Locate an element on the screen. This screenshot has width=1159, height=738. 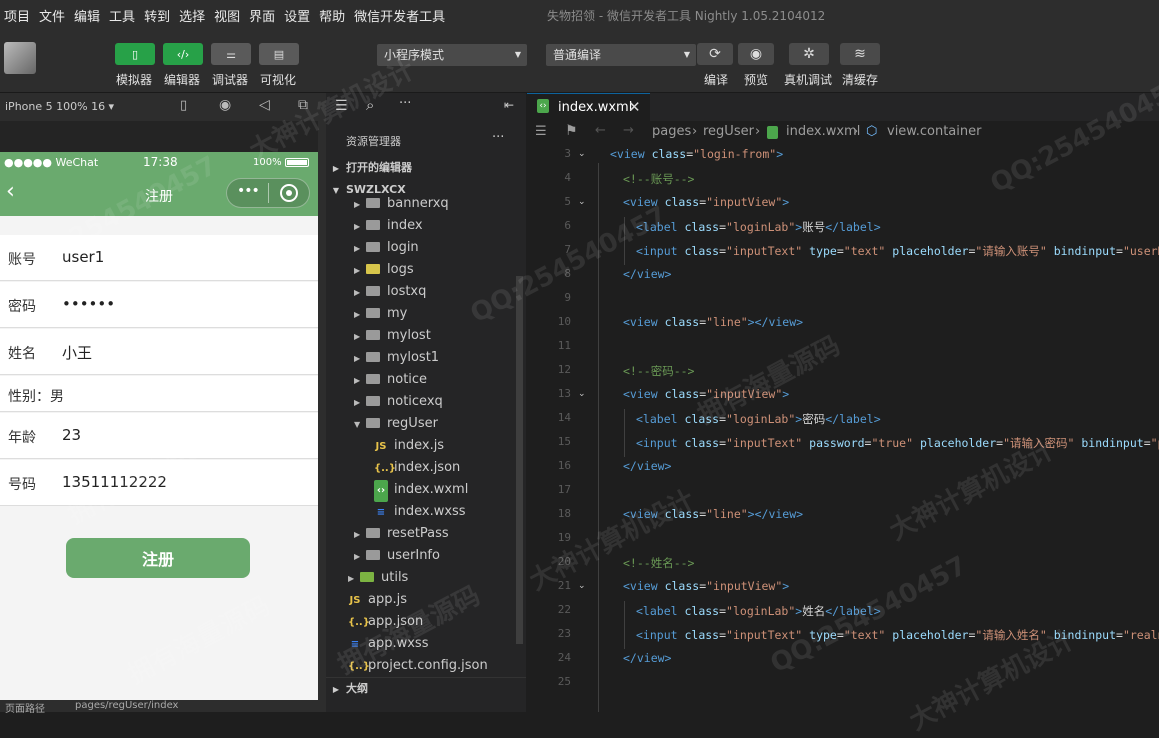
menu-item: 设置 is located at coordinates (297, 15).